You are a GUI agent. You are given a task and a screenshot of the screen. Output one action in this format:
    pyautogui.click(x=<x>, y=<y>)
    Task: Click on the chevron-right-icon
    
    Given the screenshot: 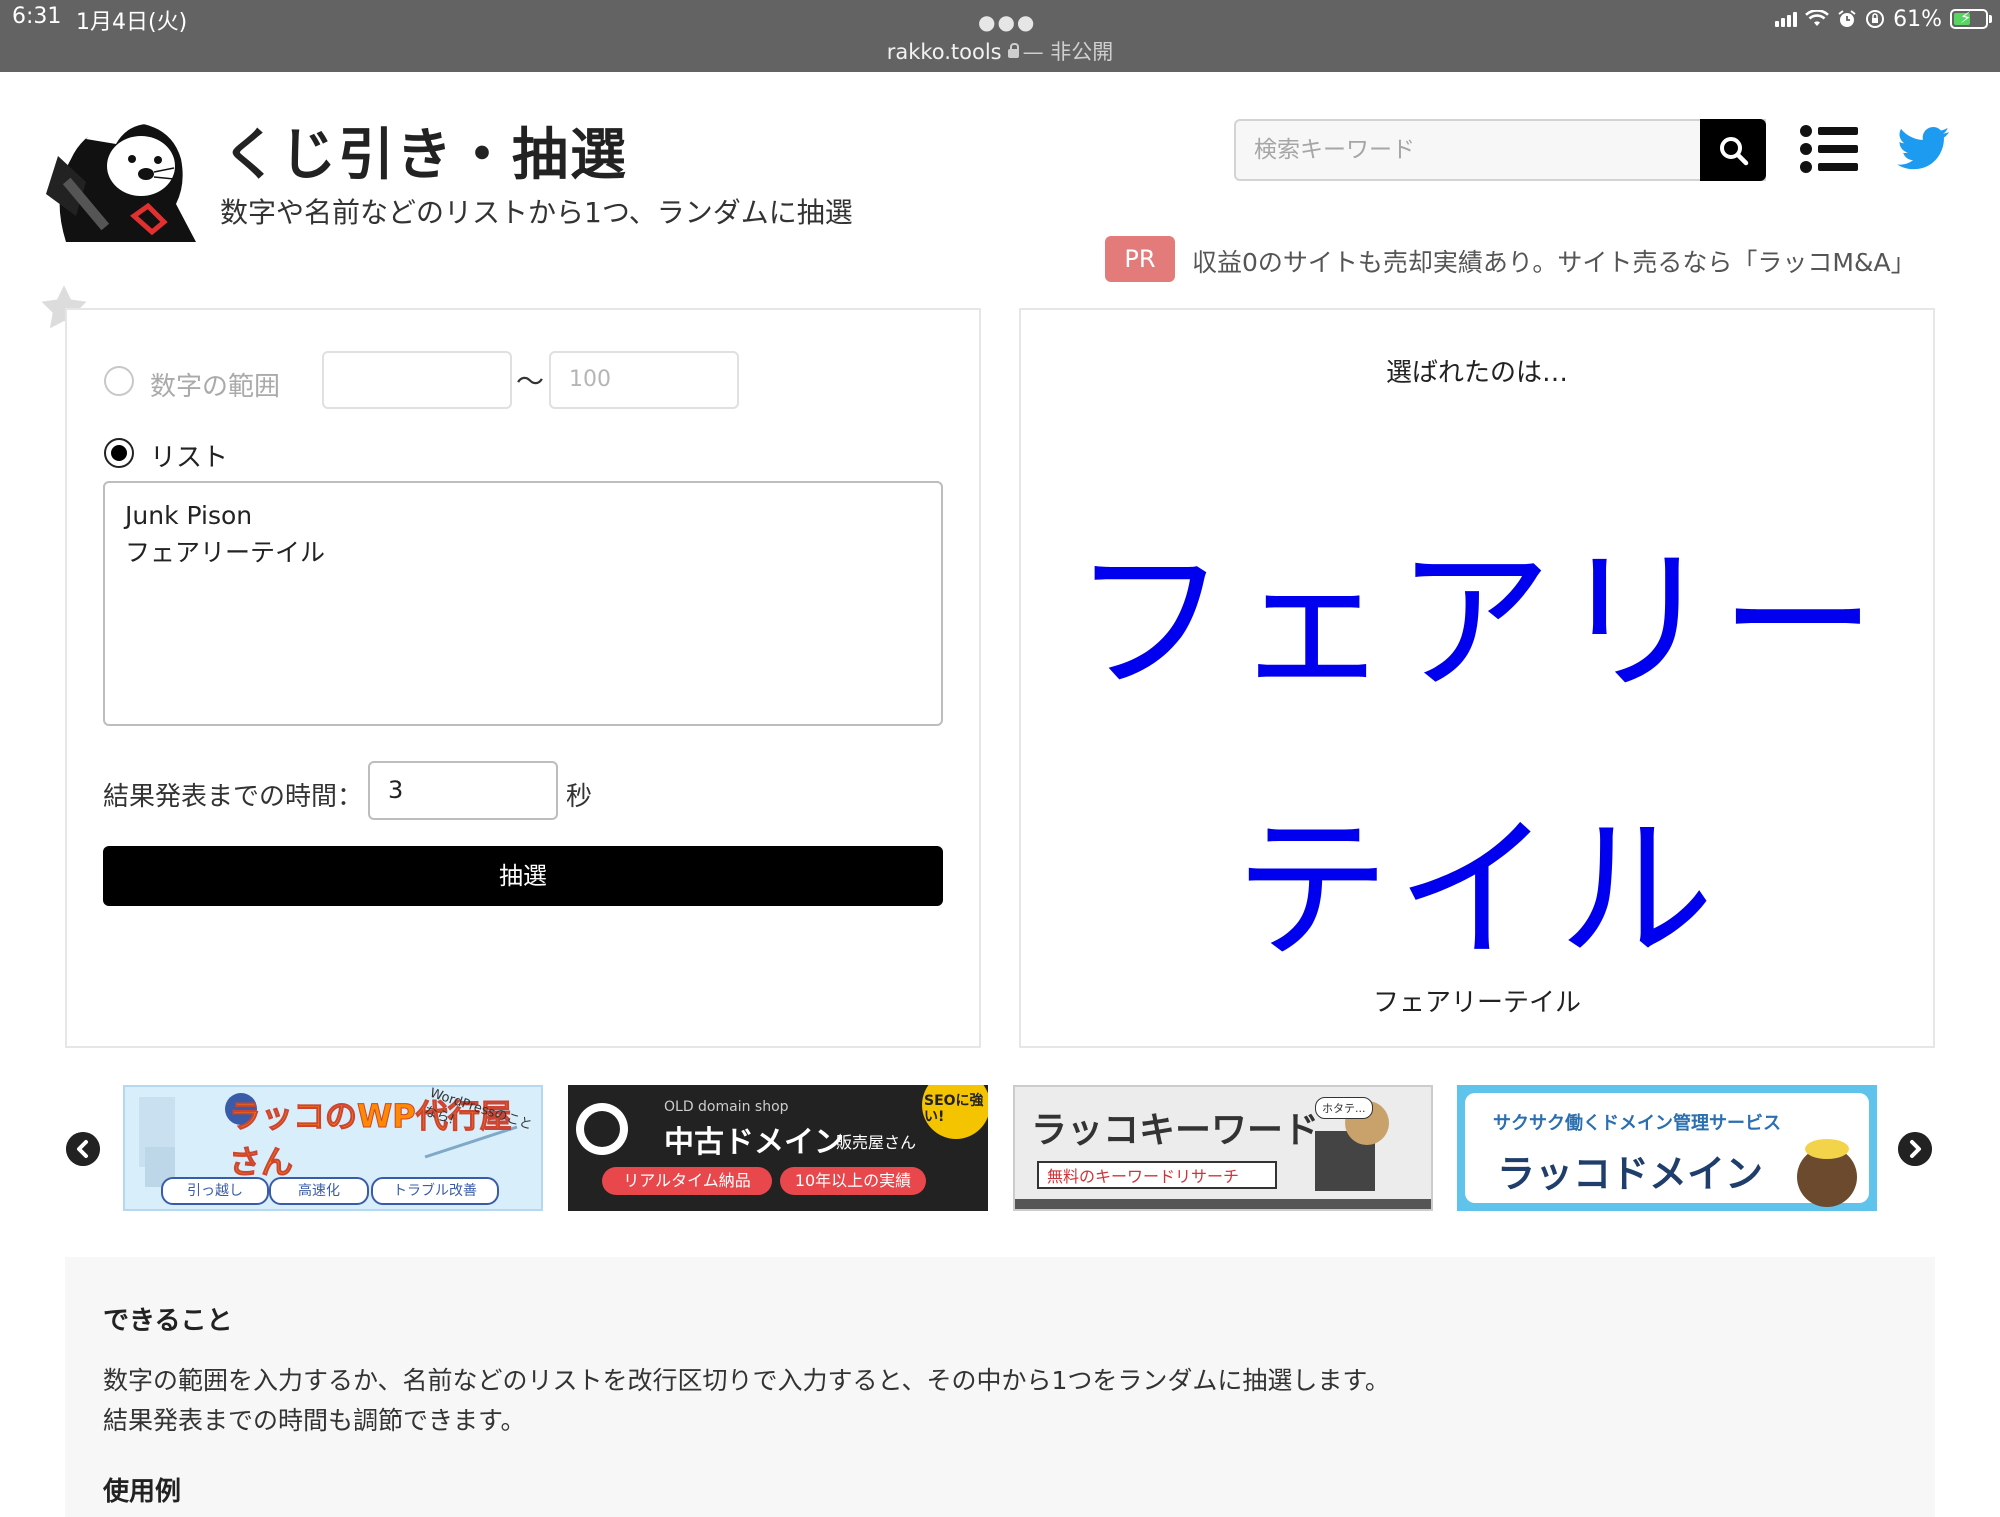 What is the action you would take?
    pyautogui.click(x=1915, y=1149)
    